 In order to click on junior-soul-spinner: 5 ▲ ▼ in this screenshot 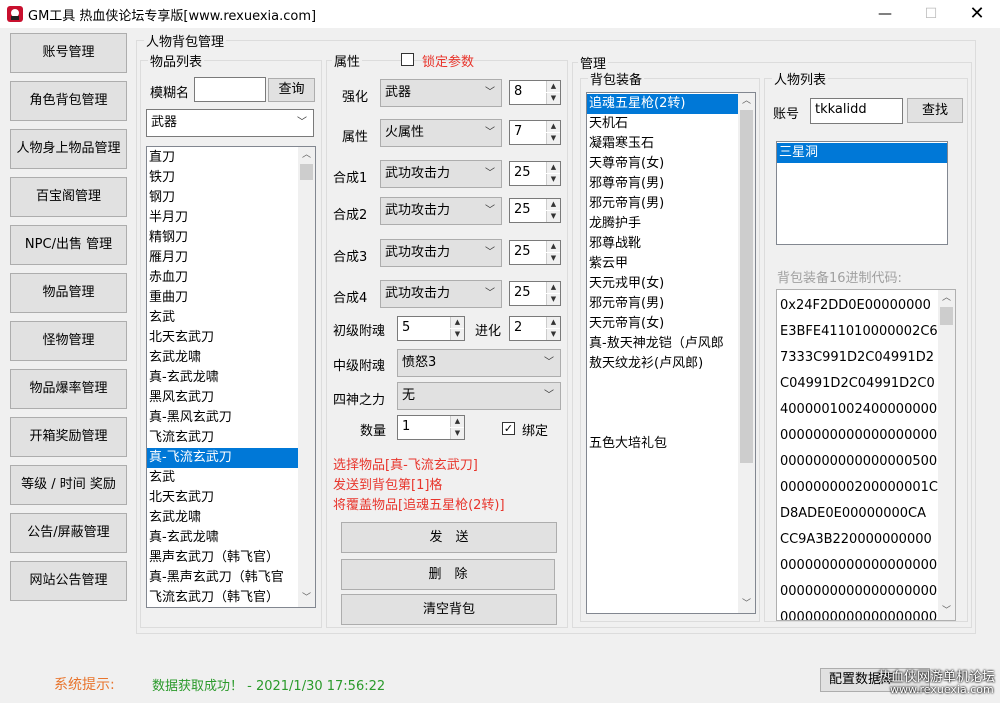, I will do `click(431, 328)`.